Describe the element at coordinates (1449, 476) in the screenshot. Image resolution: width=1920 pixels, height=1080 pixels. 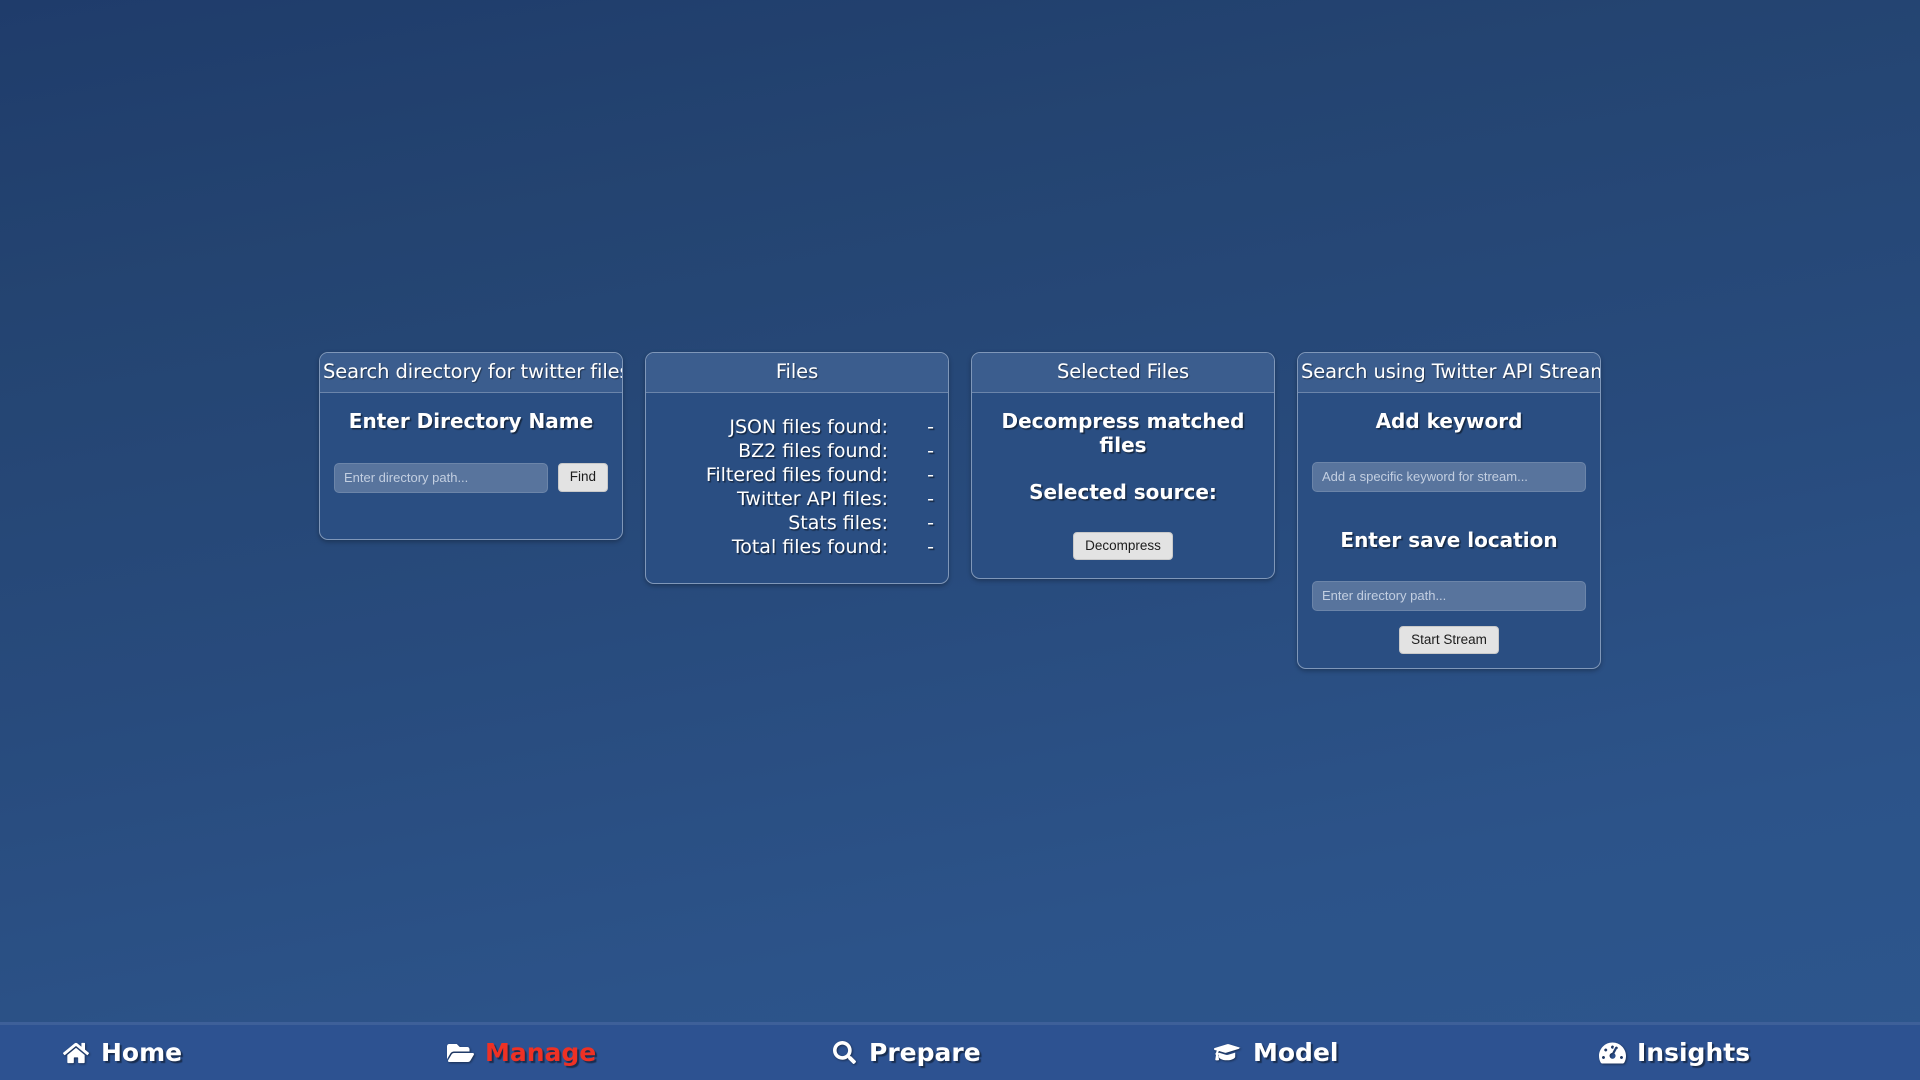
I see `keyword-input` at that location.